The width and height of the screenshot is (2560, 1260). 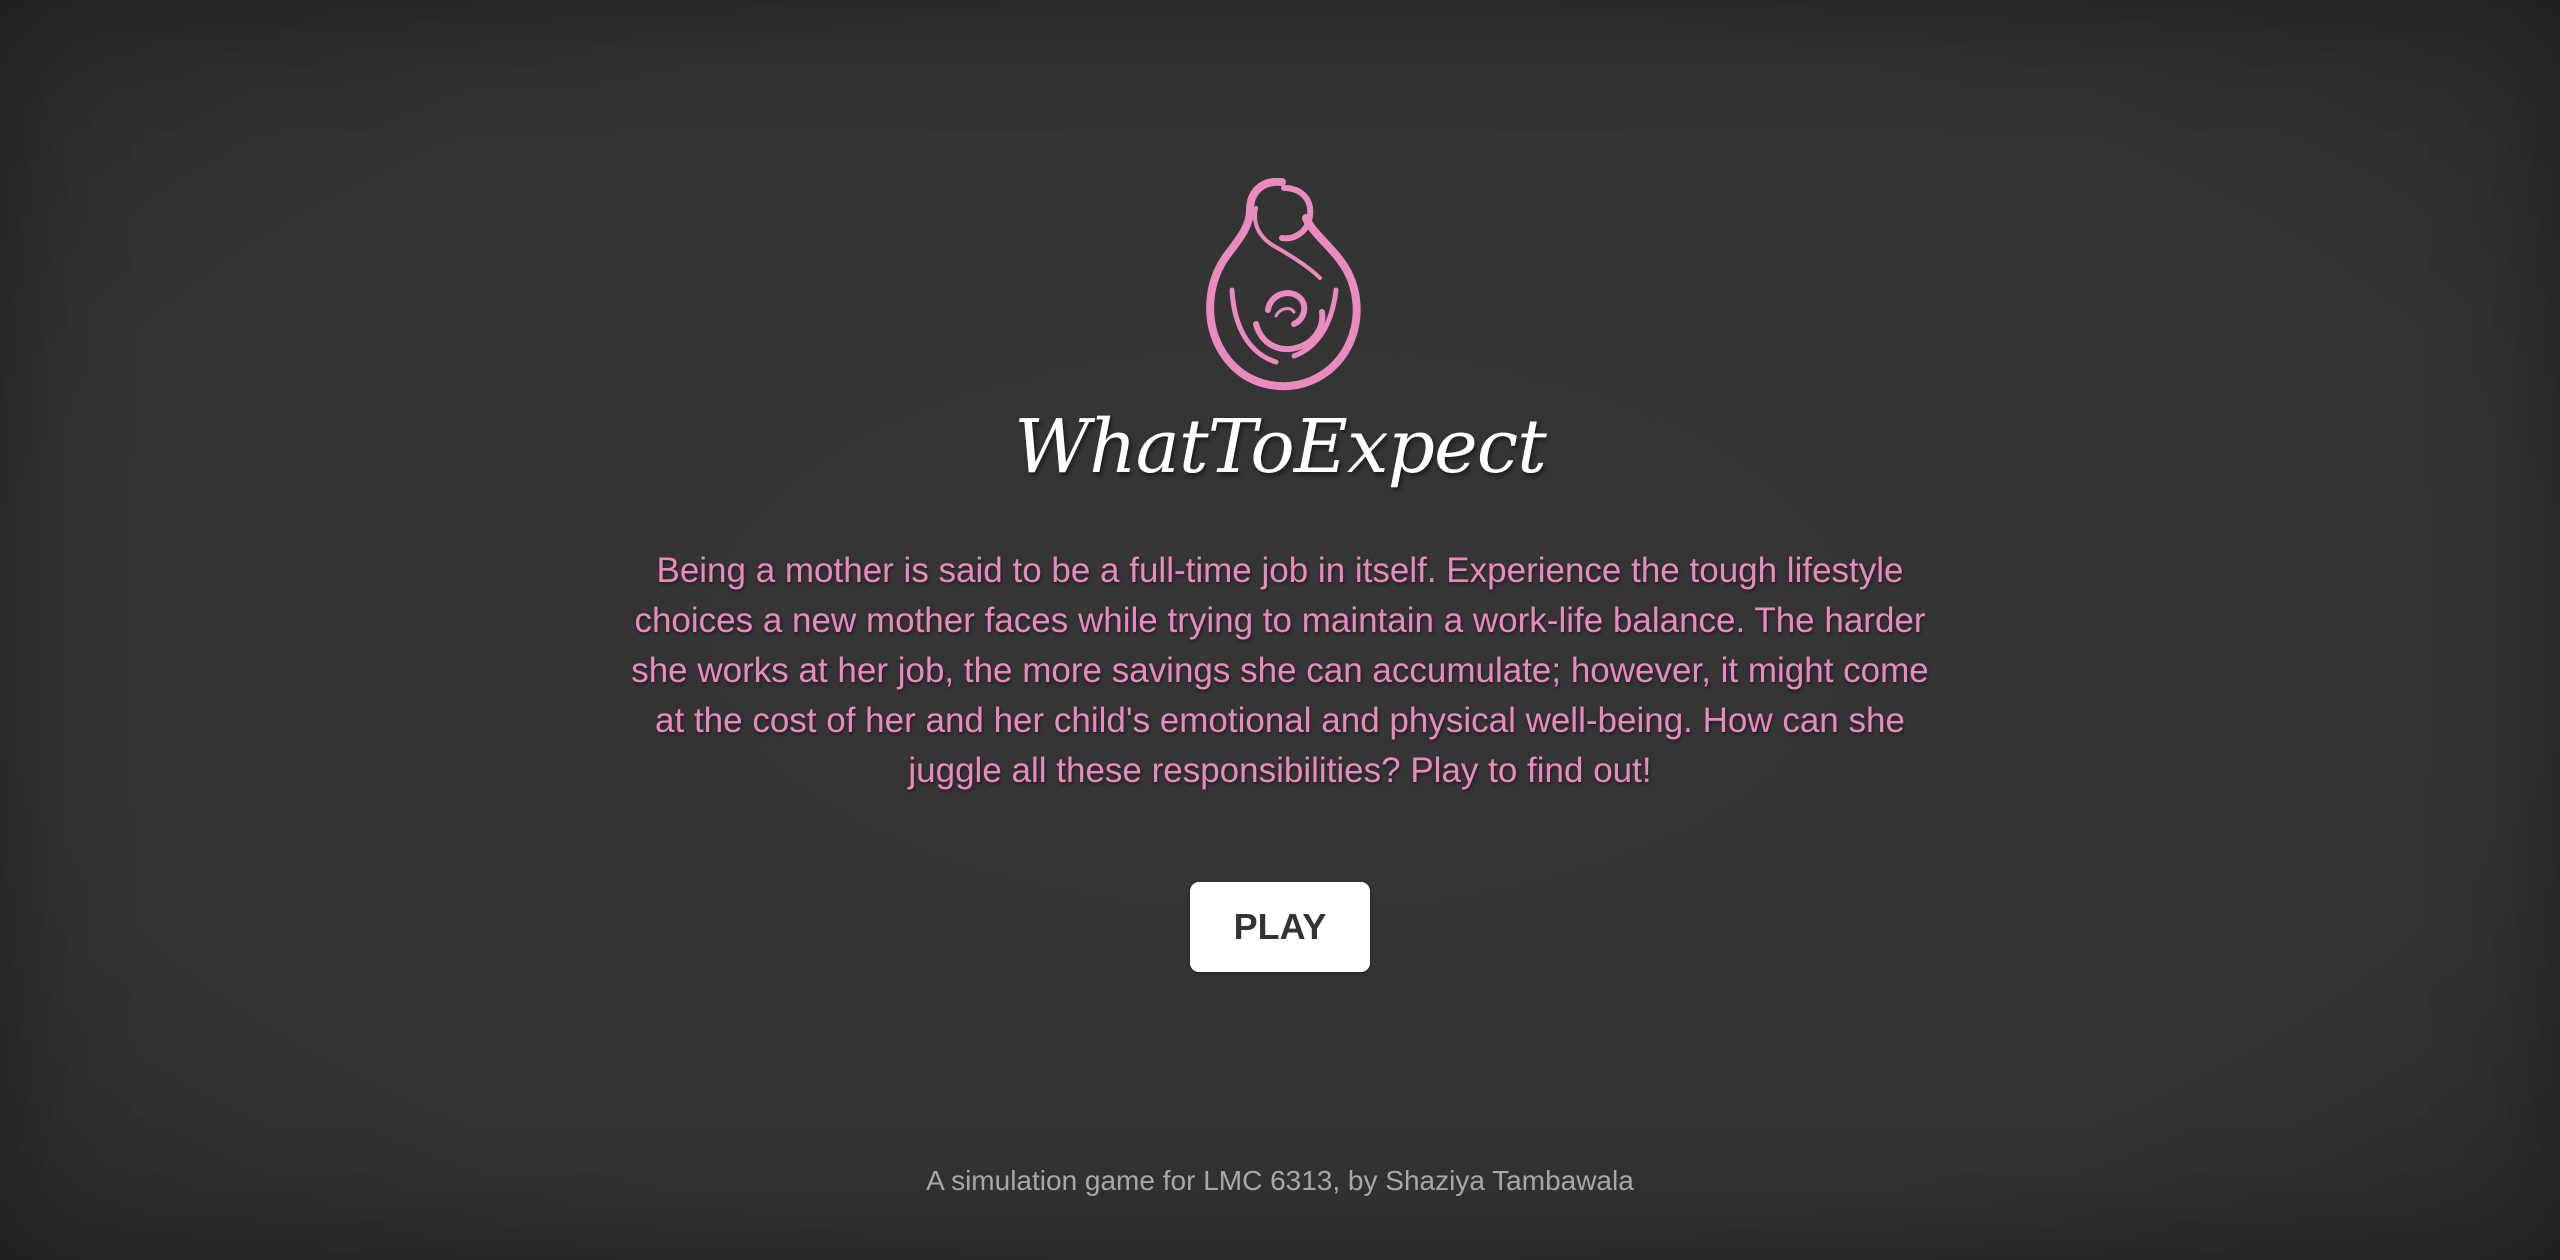 What do you see at coordinates (1280, 927) in the screenshot?
I see `play-button: PLAY` at bounding box center [1280, 927].